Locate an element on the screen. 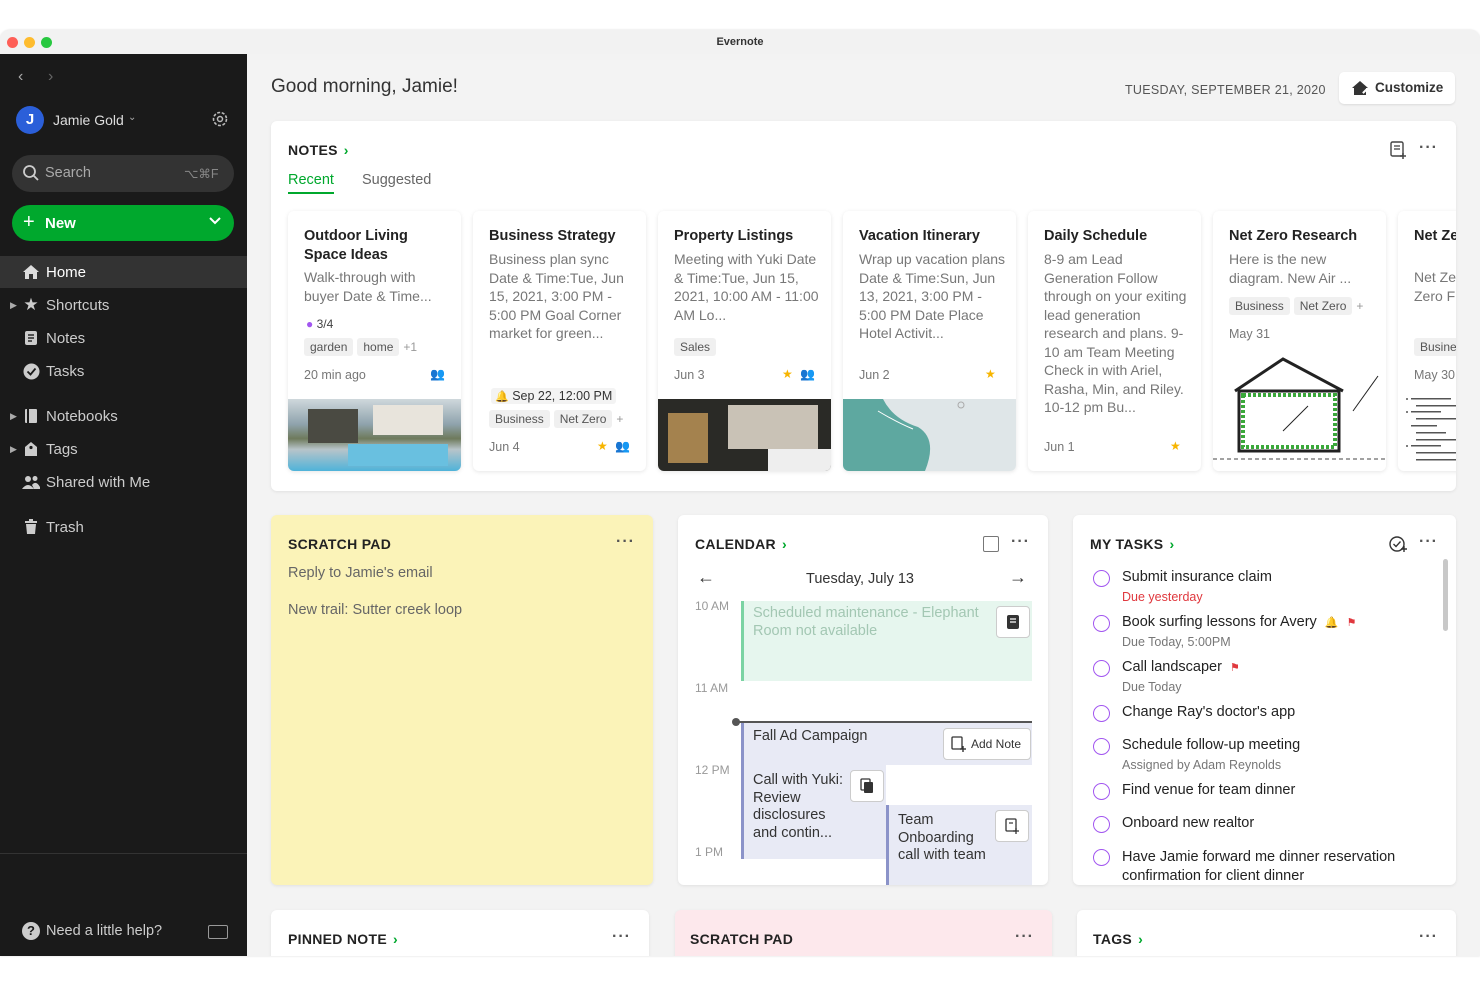 Image resolution: width=1480 pixels, height=987 pixels. chevron-down-icon is located at coordinates (215, 220).